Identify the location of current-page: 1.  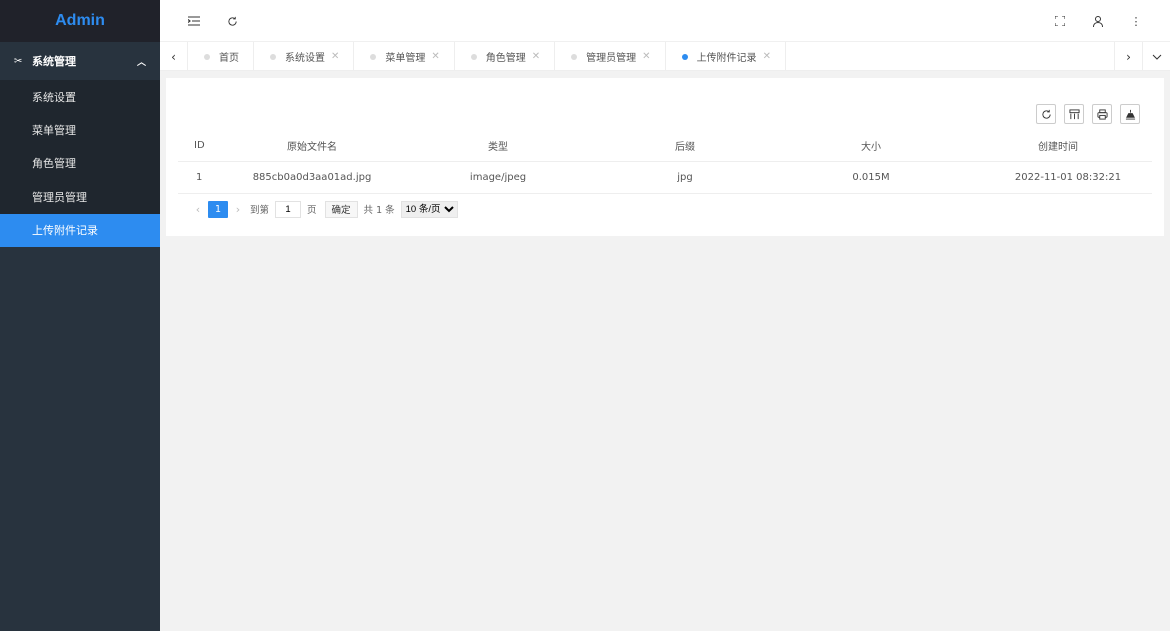
(218, 209).